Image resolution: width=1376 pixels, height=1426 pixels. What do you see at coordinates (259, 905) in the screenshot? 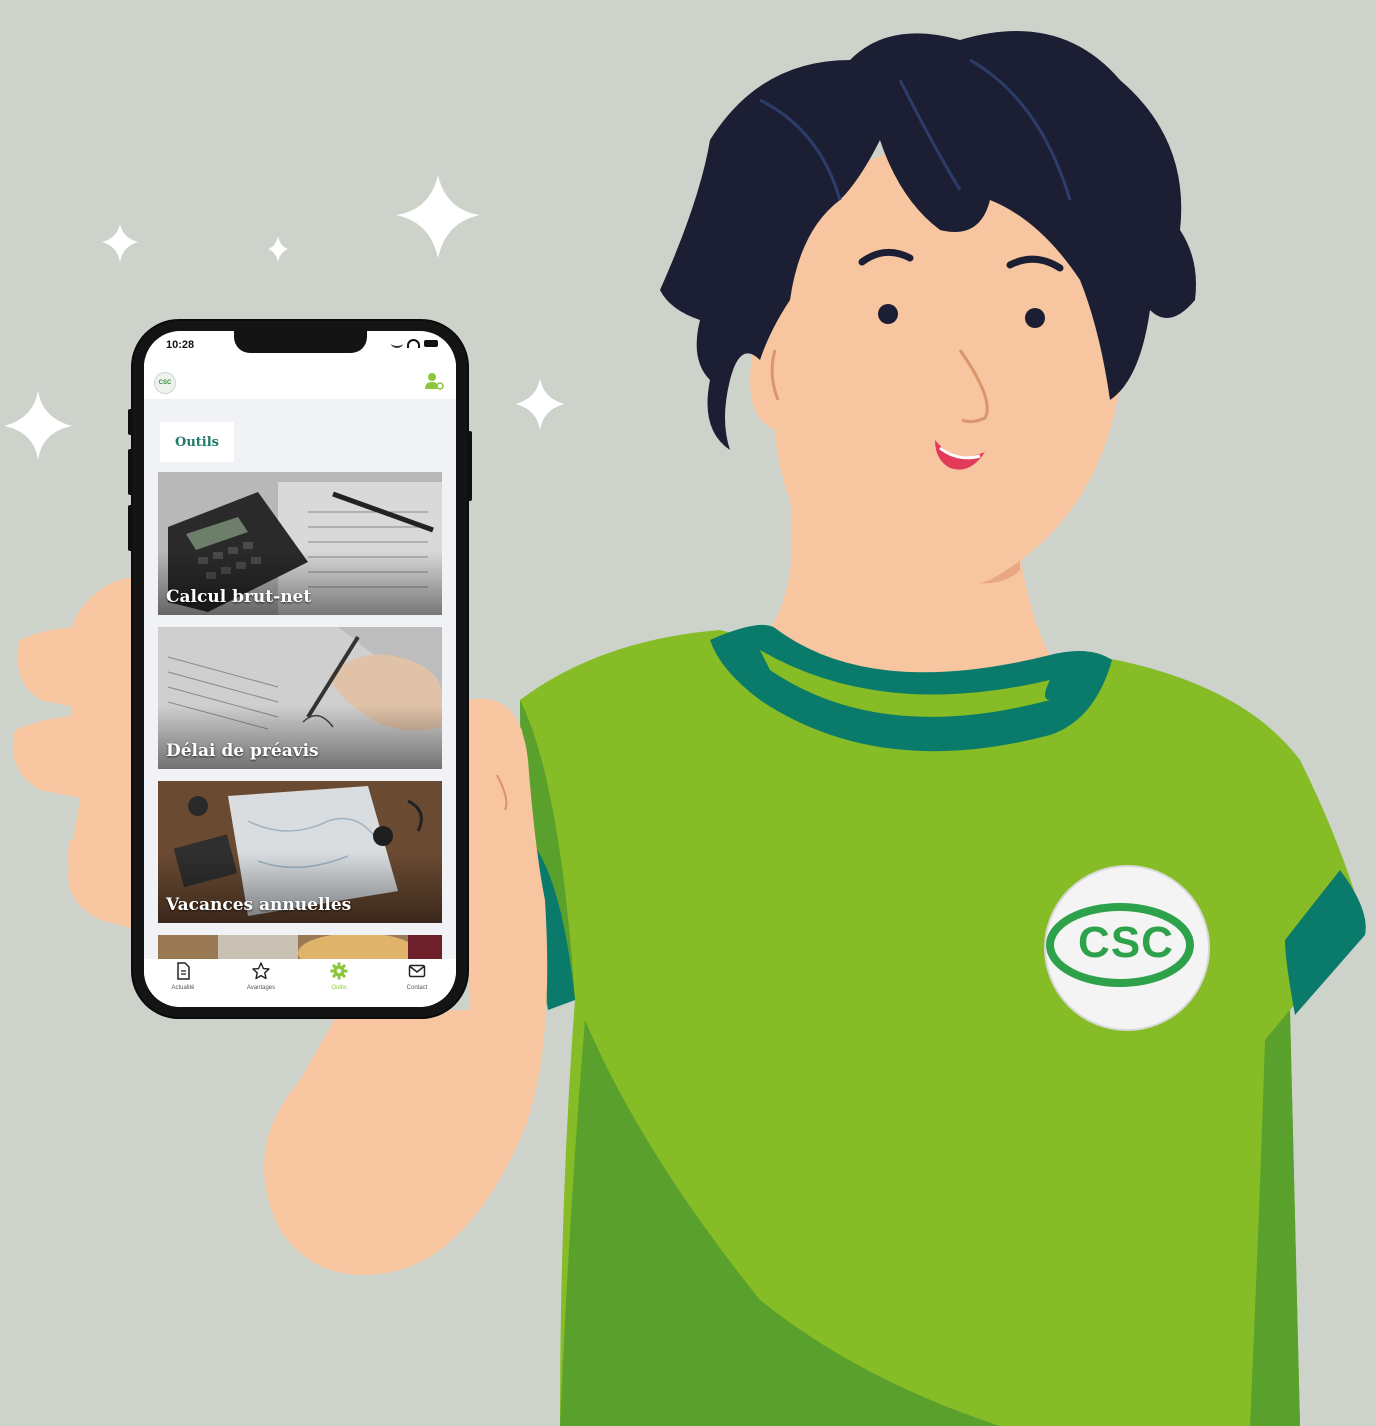
I see `card-title: Vacances annuelles` at bounding box center [259, 905].